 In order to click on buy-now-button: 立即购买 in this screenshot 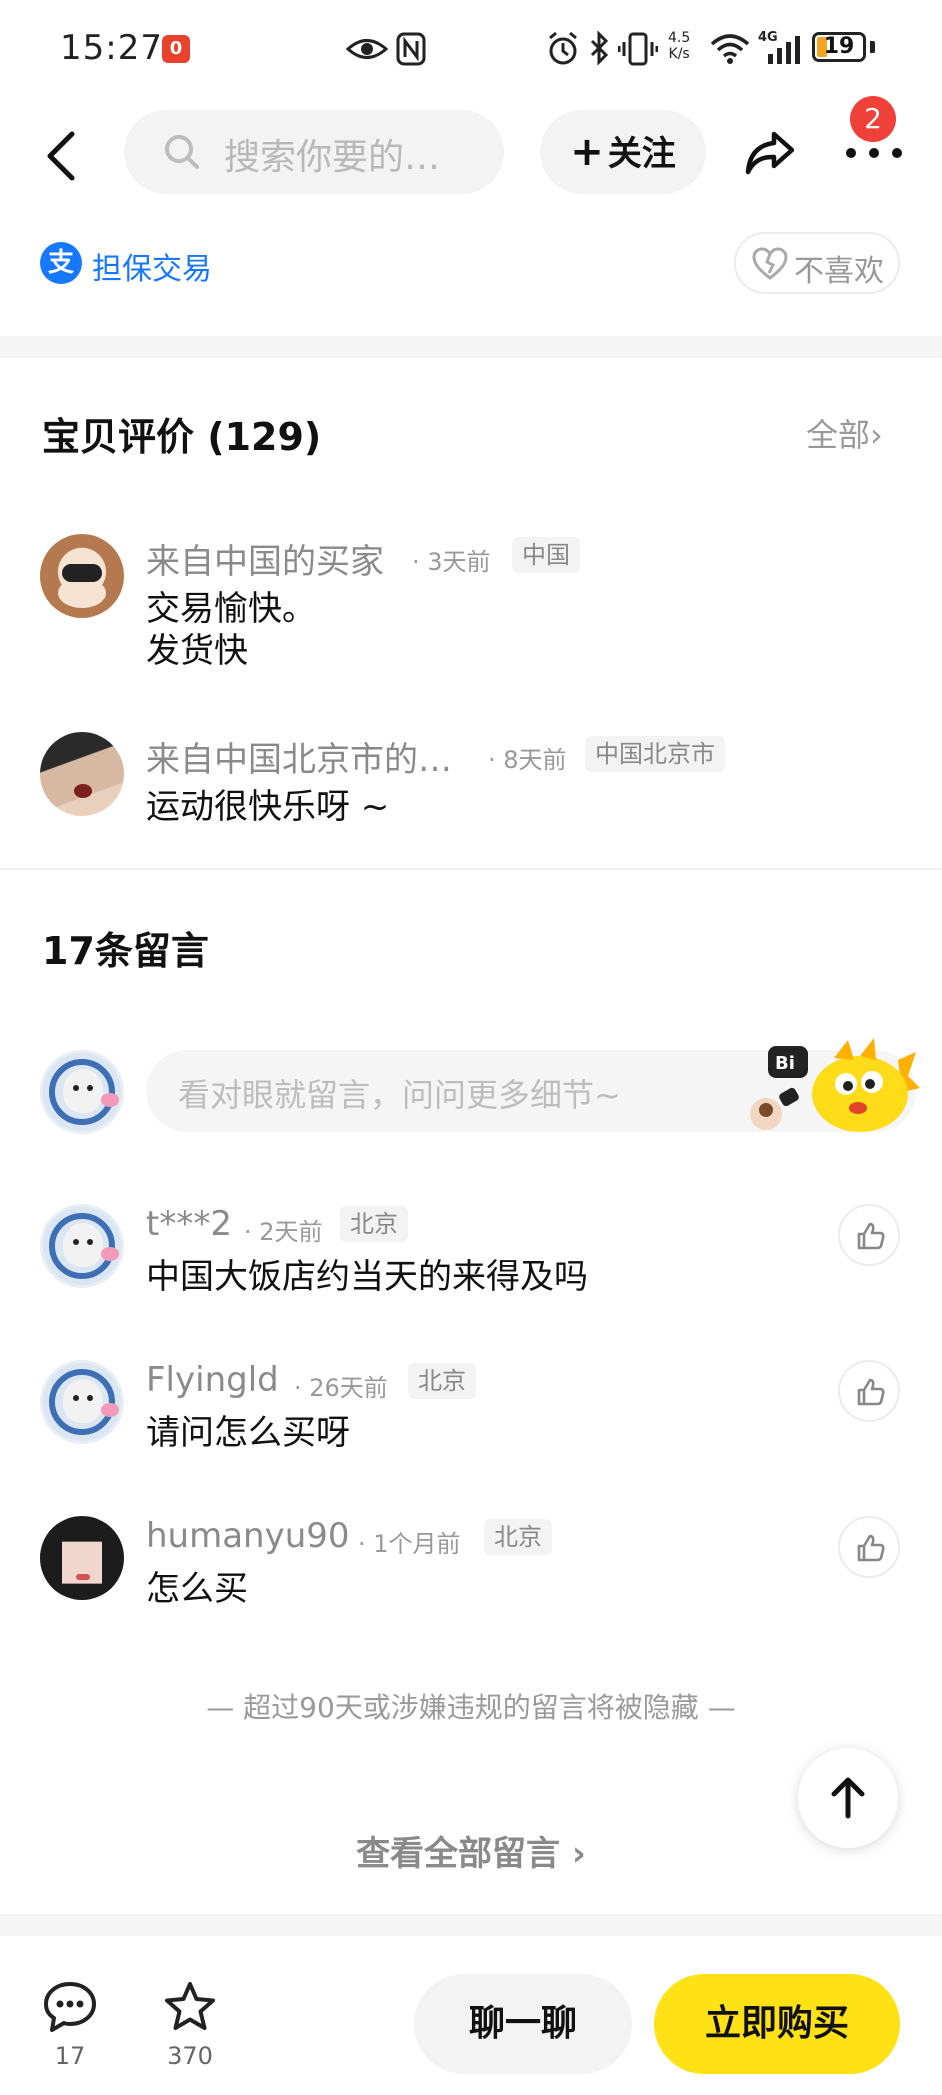, I will do `click(777, 2024)`.